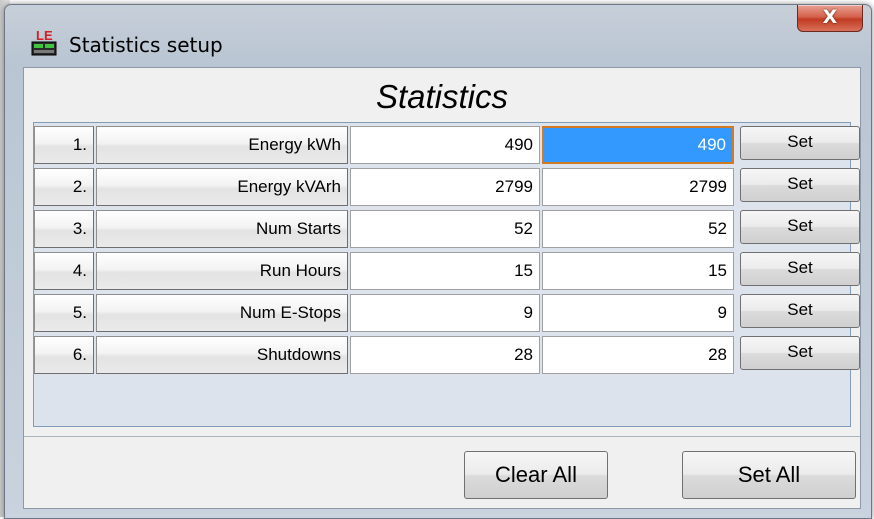  I want to click on current-value: 2799, so click(445, 187).